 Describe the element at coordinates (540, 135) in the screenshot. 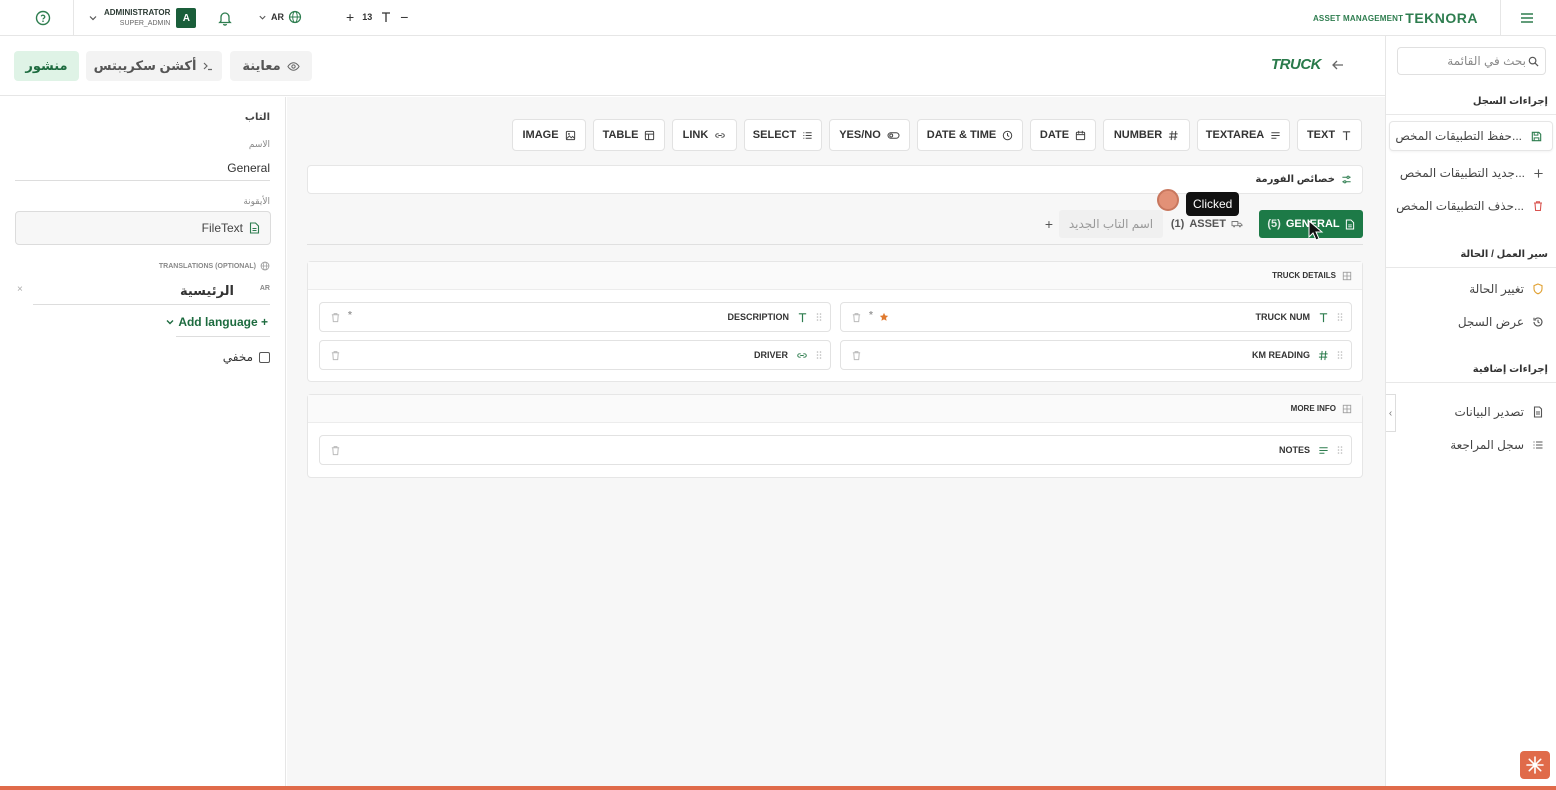

I see `field-type-label: IMAGE` at that location.